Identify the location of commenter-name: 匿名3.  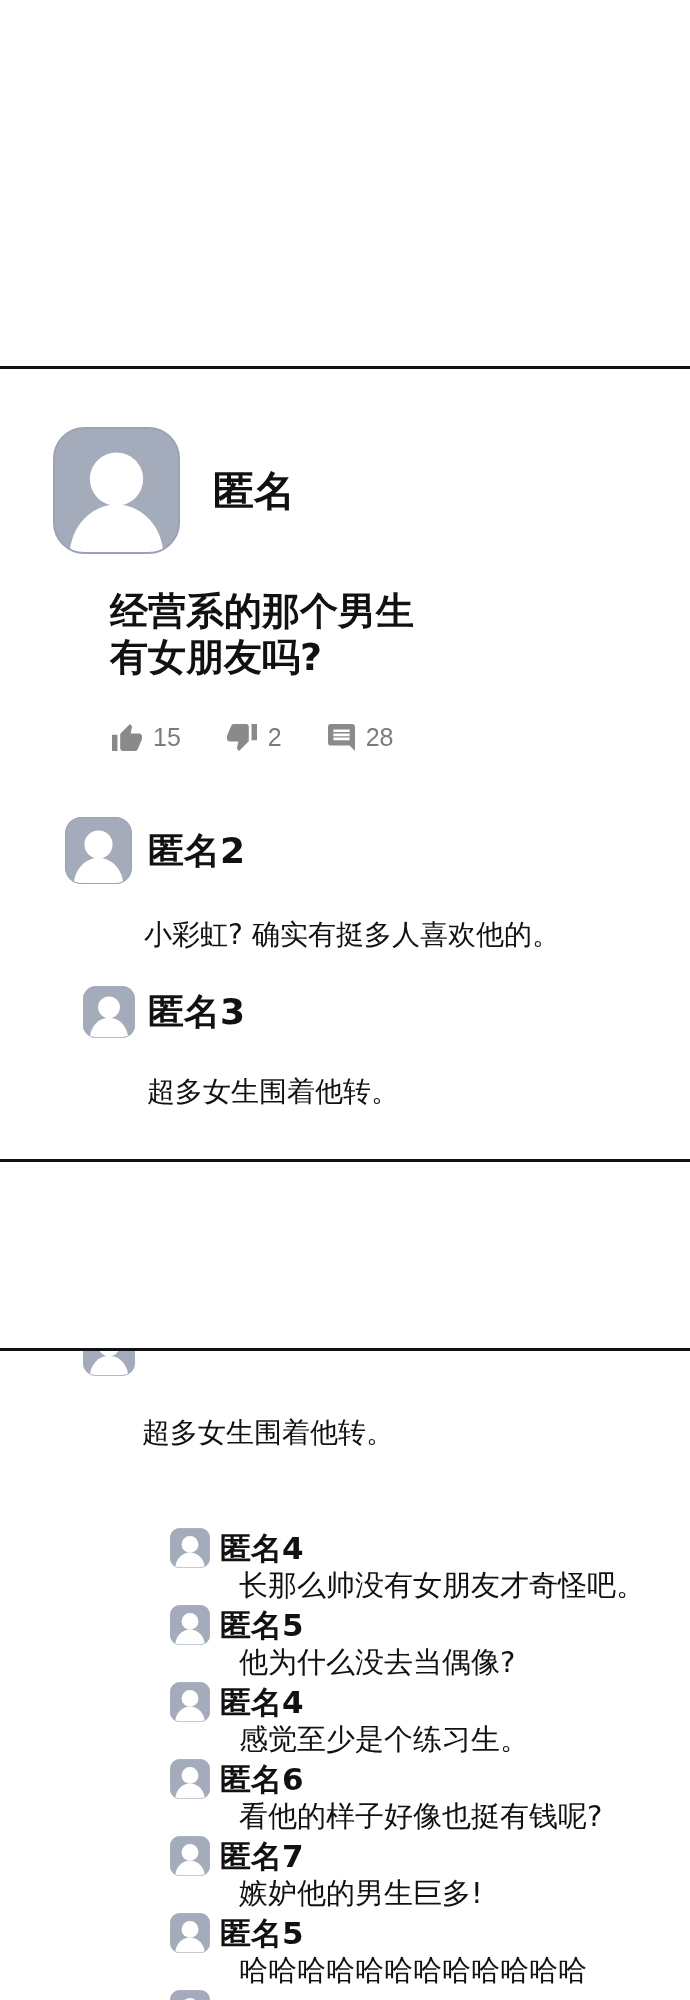
(197, 1012).